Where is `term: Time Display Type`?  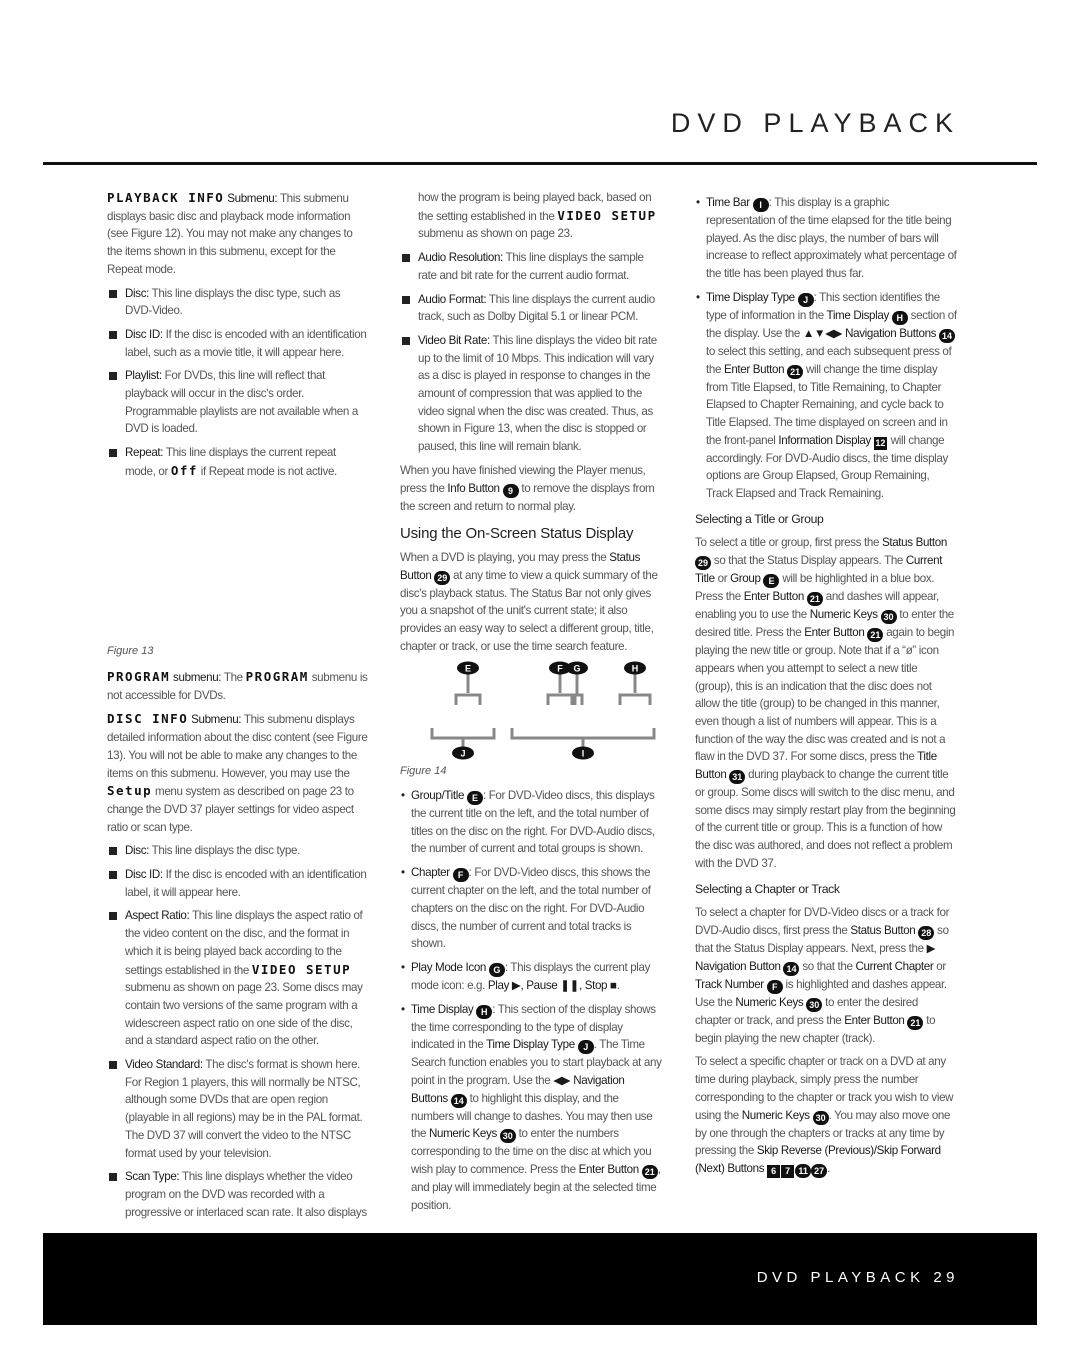 term: Time Display Type is located at coordinates (530, 1045).